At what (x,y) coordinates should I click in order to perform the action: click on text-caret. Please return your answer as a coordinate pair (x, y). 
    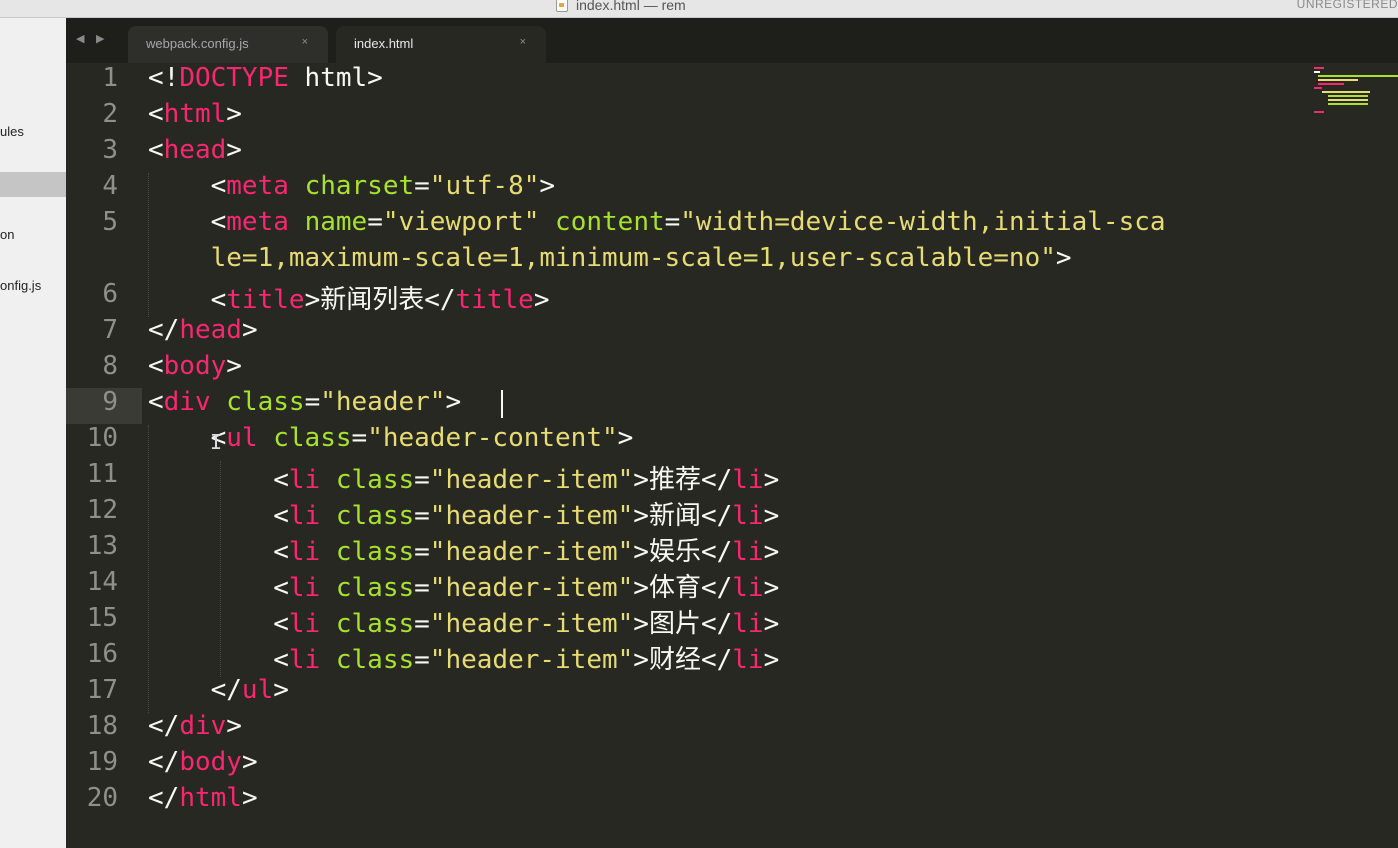
    Looking at the image, I should click on (502, 404).